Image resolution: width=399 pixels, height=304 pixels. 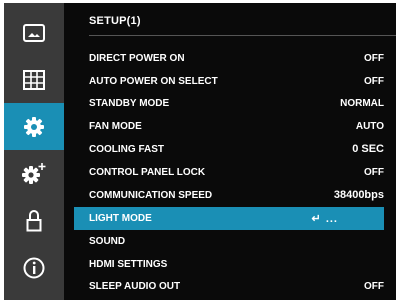 What do you see at coordinates (129, 104) in the screenshot?
I see `menu-item-label: STANDBY MODE` at bounding box center [129, 104].